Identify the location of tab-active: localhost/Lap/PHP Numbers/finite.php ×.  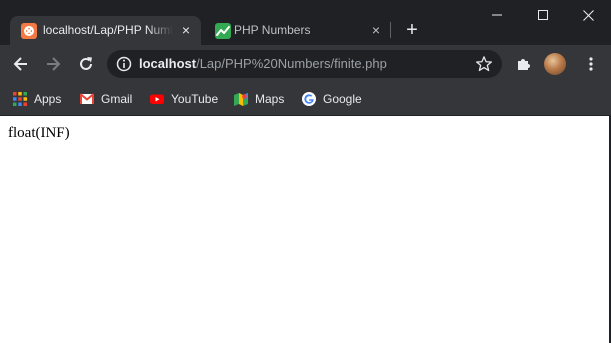
(105, 30).